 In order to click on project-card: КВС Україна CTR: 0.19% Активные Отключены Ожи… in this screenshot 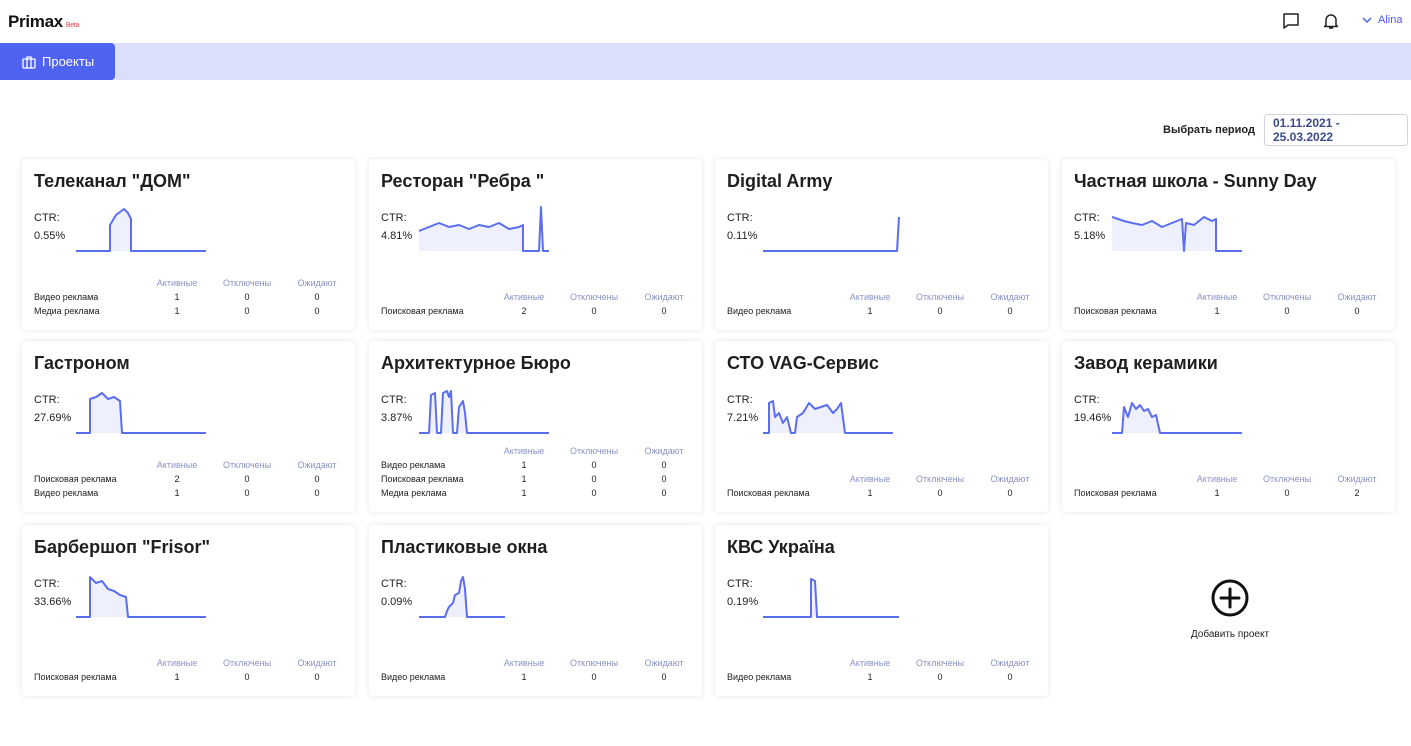, I will do `click(881, 610)`.